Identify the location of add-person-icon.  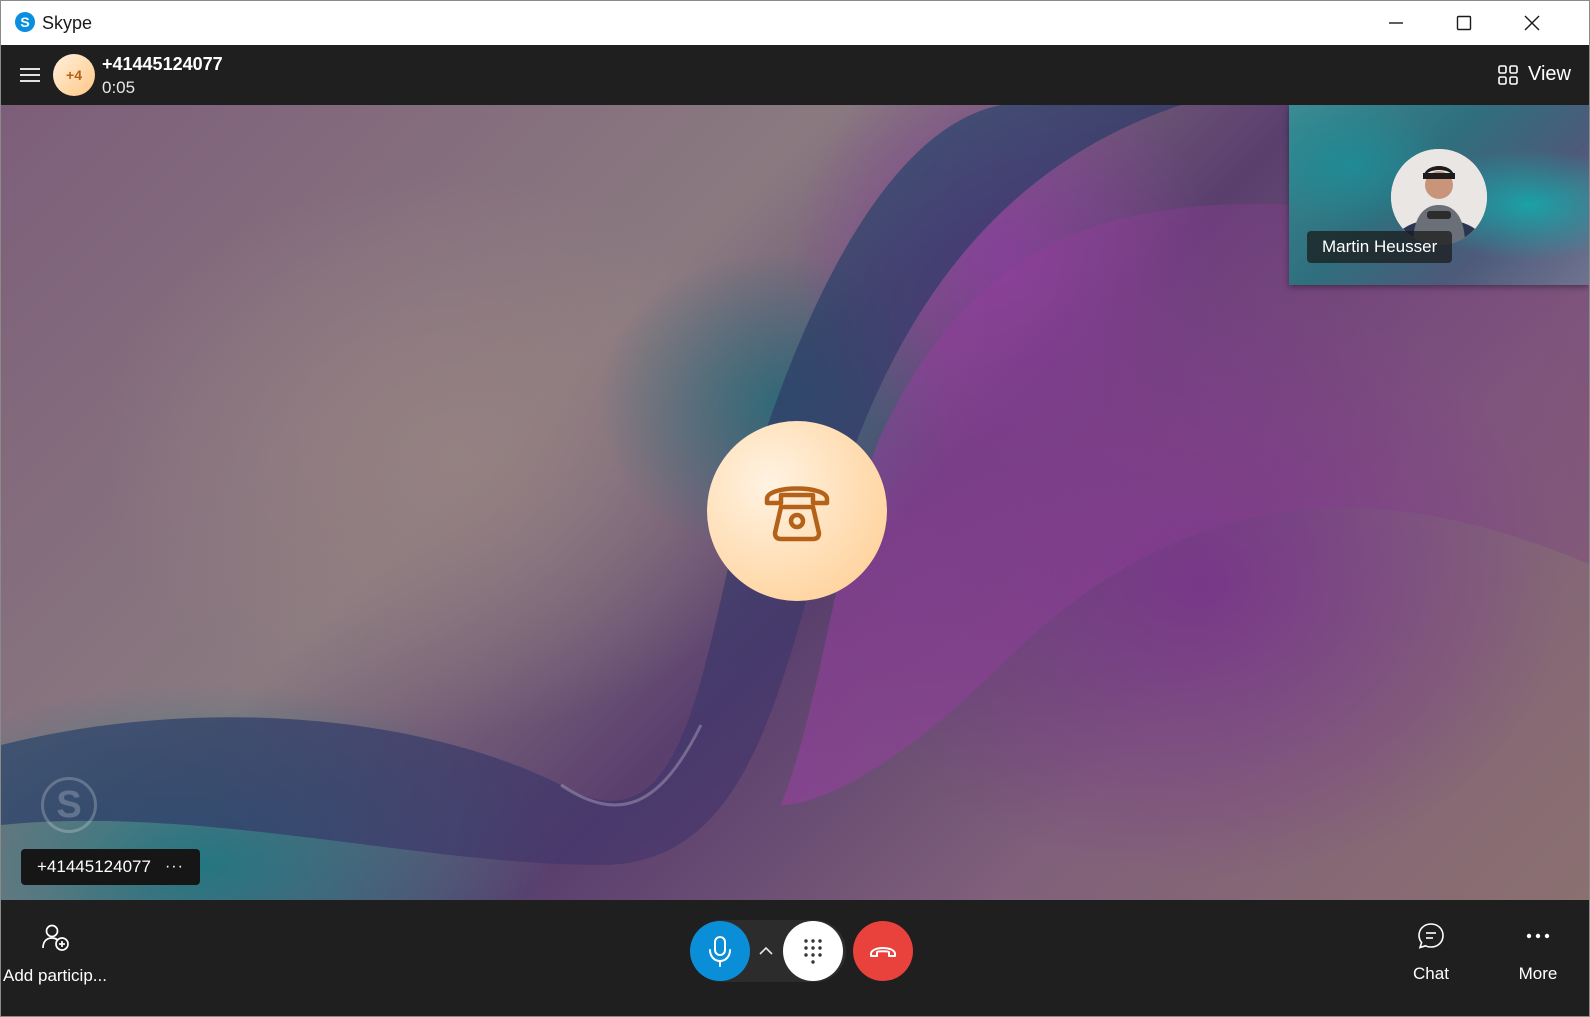
(55, 937).